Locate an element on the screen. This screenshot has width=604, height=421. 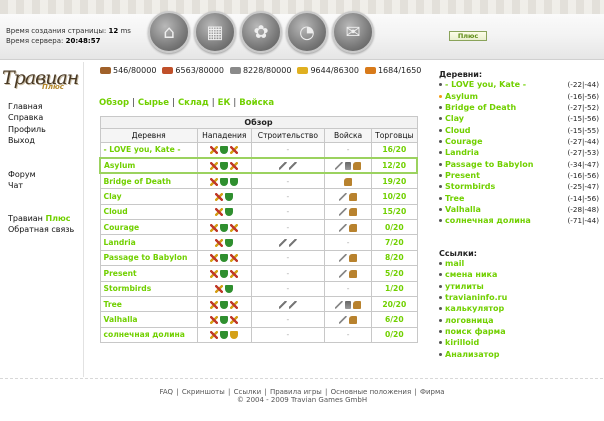
tab-culture-points: ЕК is located at coordinates (224, 103).